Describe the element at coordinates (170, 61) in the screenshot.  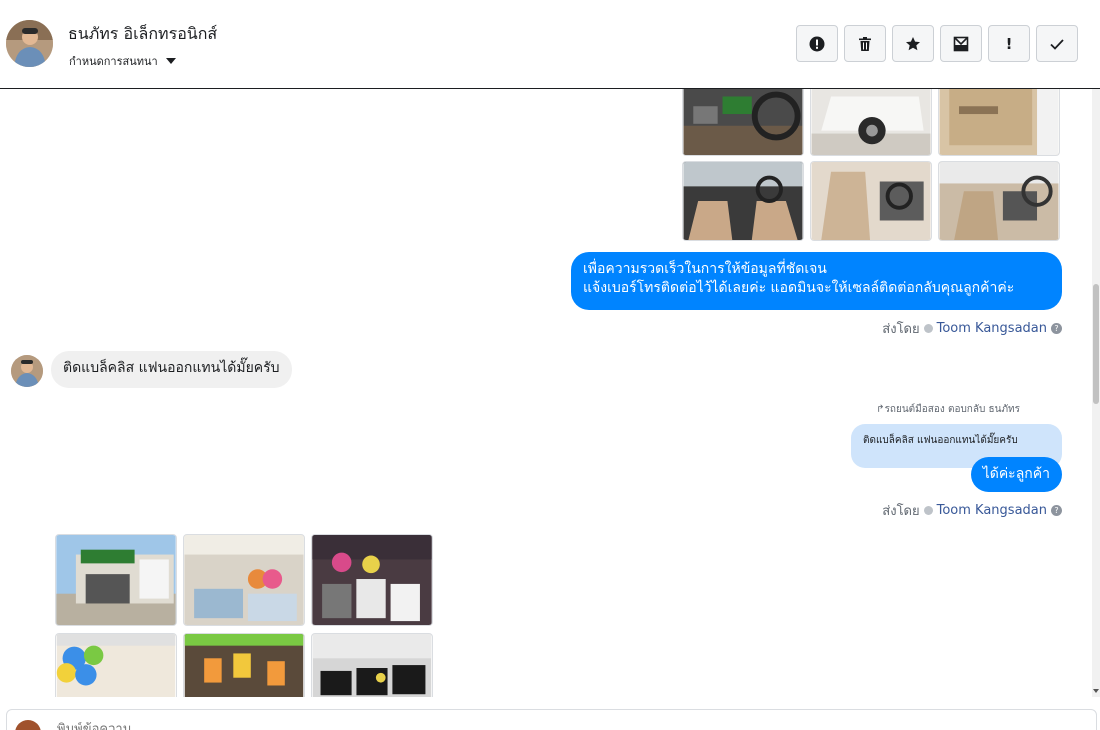
I see `caret-down-icon` at that location.